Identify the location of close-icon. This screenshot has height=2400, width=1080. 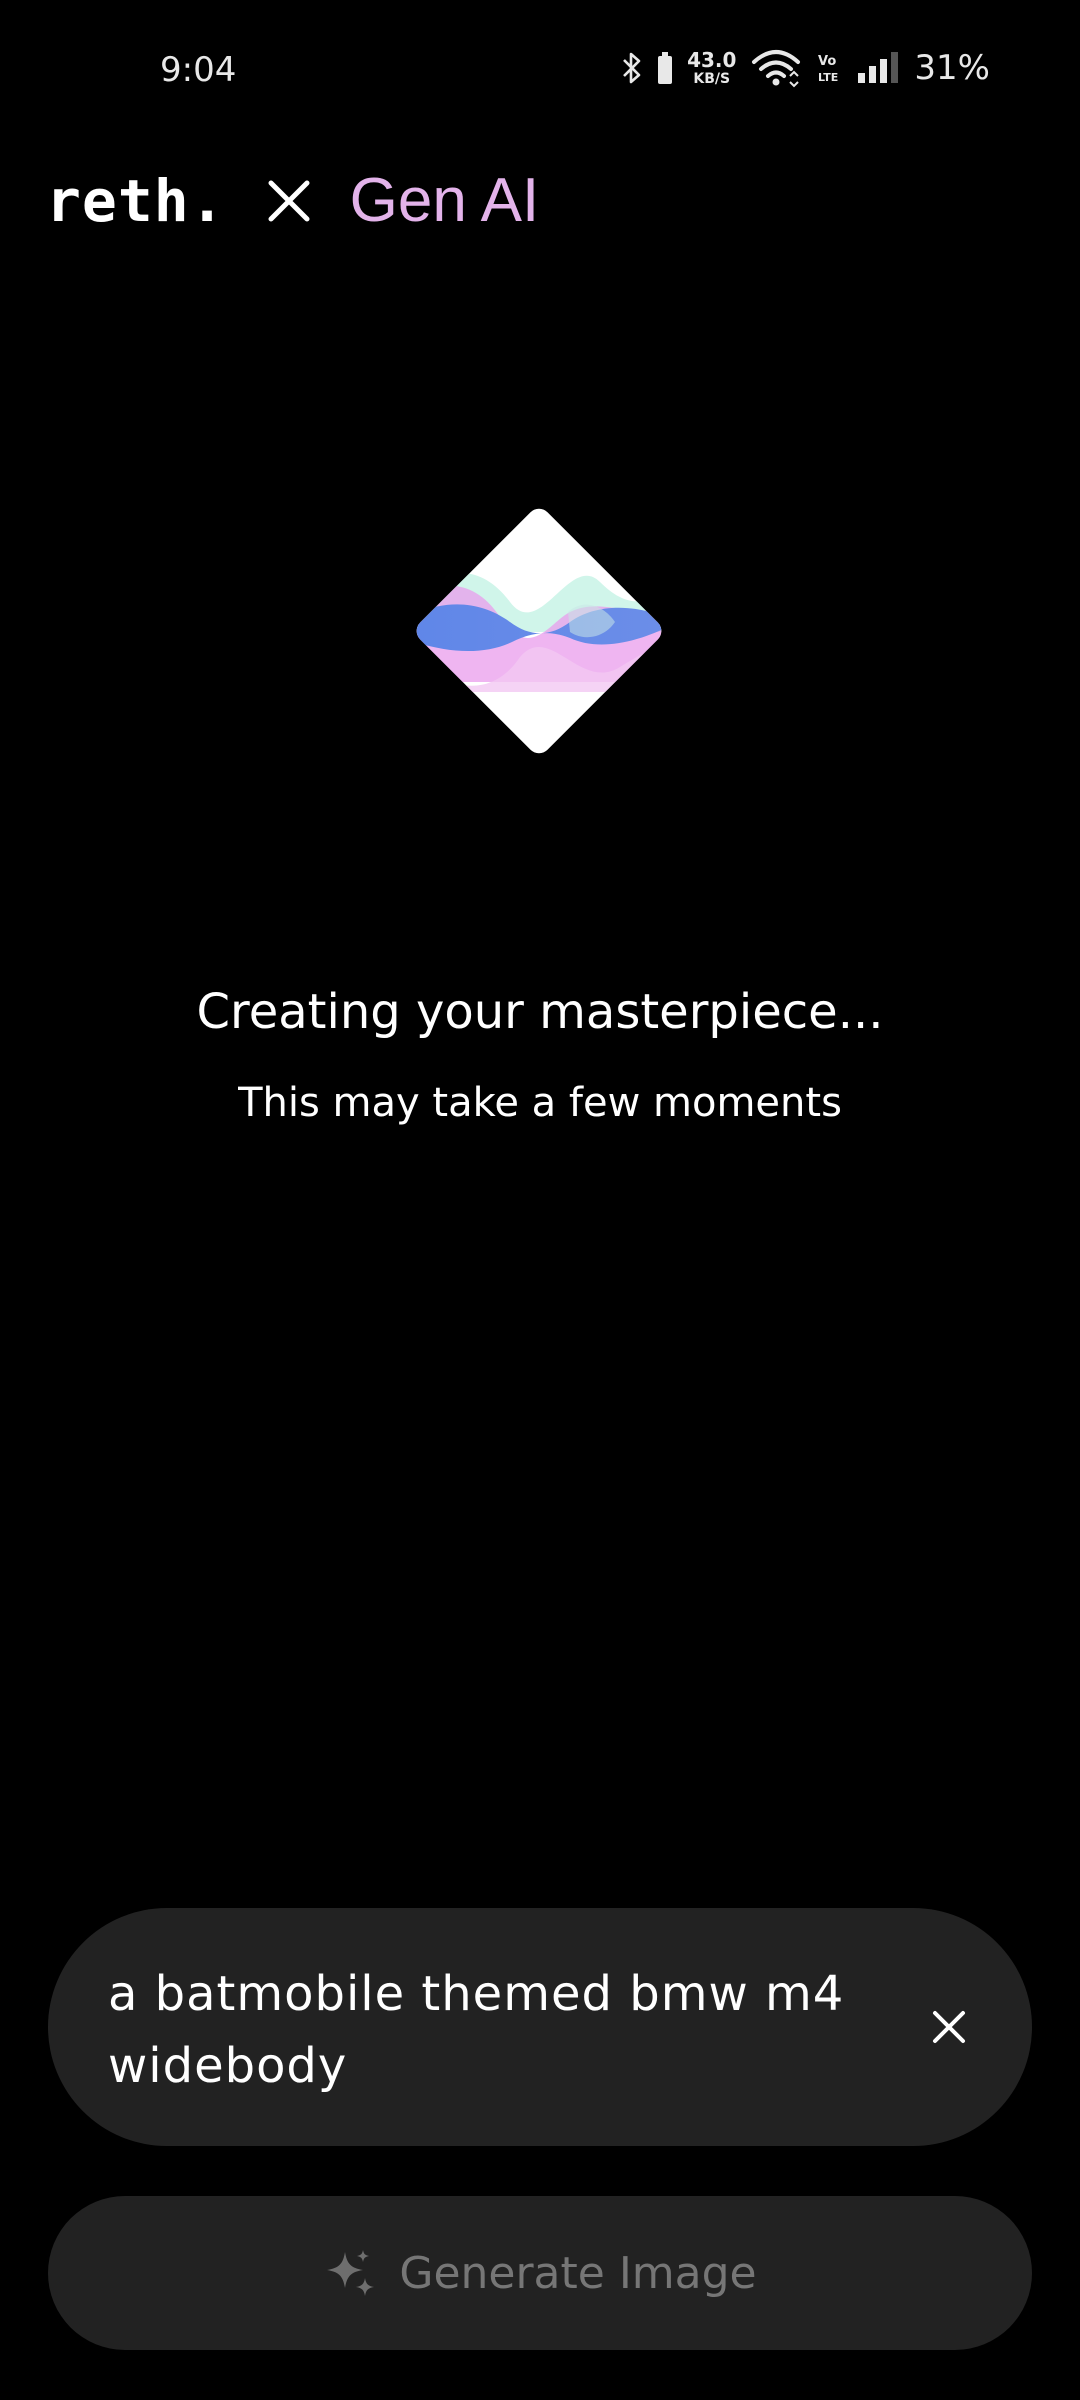
(949, 2027).